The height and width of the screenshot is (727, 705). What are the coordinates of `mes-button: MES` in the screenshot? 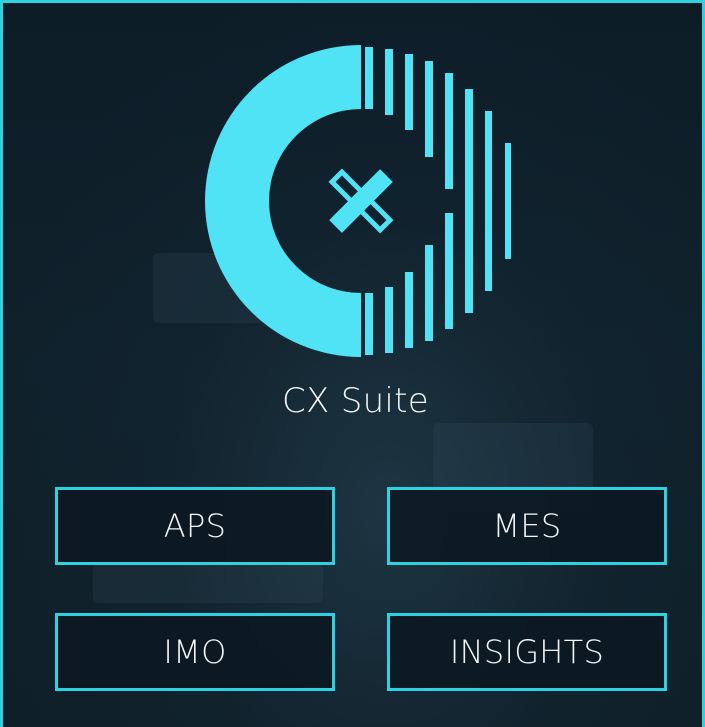 It's located at (527, 526).